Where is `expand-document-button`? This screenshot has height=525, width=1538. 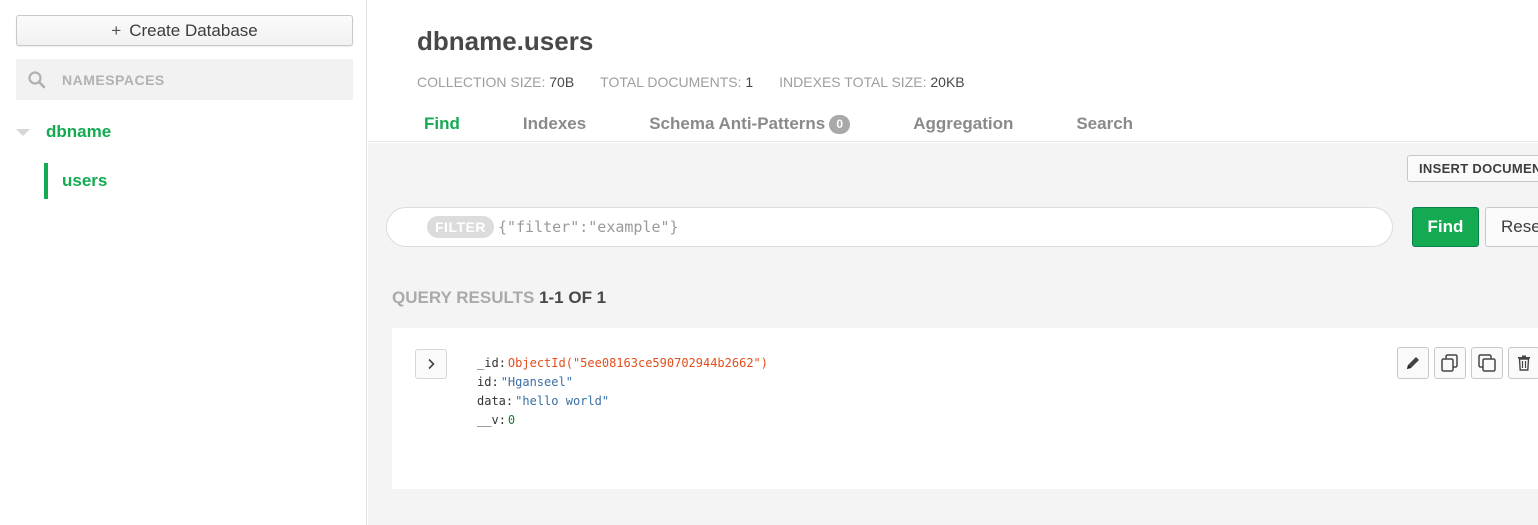
expand-document-button is located at coordinates (431, 364).